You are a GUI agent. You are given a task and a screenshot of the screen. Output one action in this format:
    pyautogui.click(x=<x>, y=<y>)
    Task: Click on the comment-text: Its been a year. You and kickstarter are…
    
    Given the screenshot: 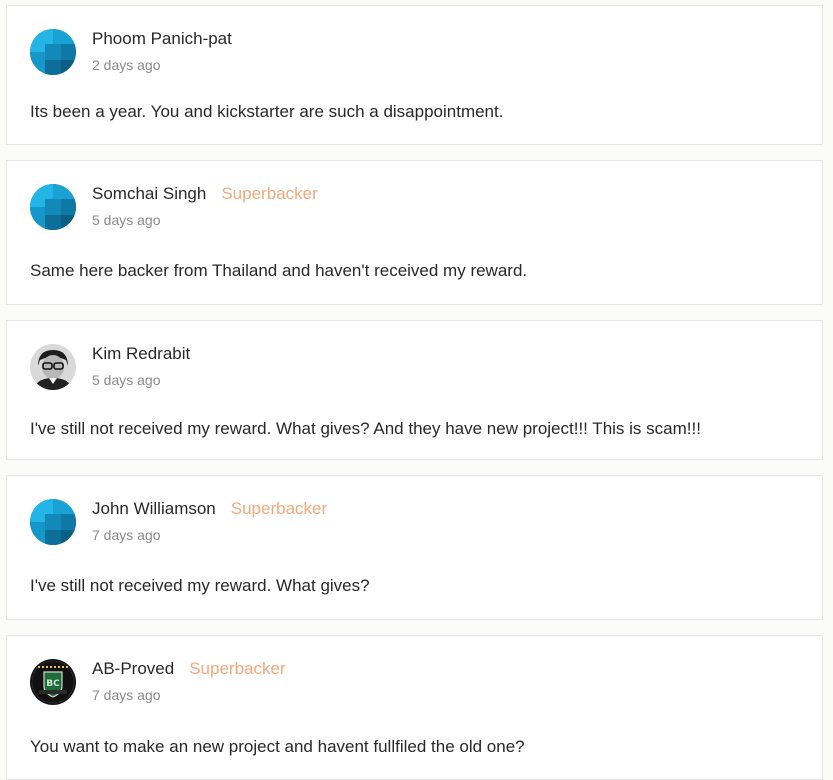 What is the action you would take?
    pyautogui.click(x=267, y=111)
    